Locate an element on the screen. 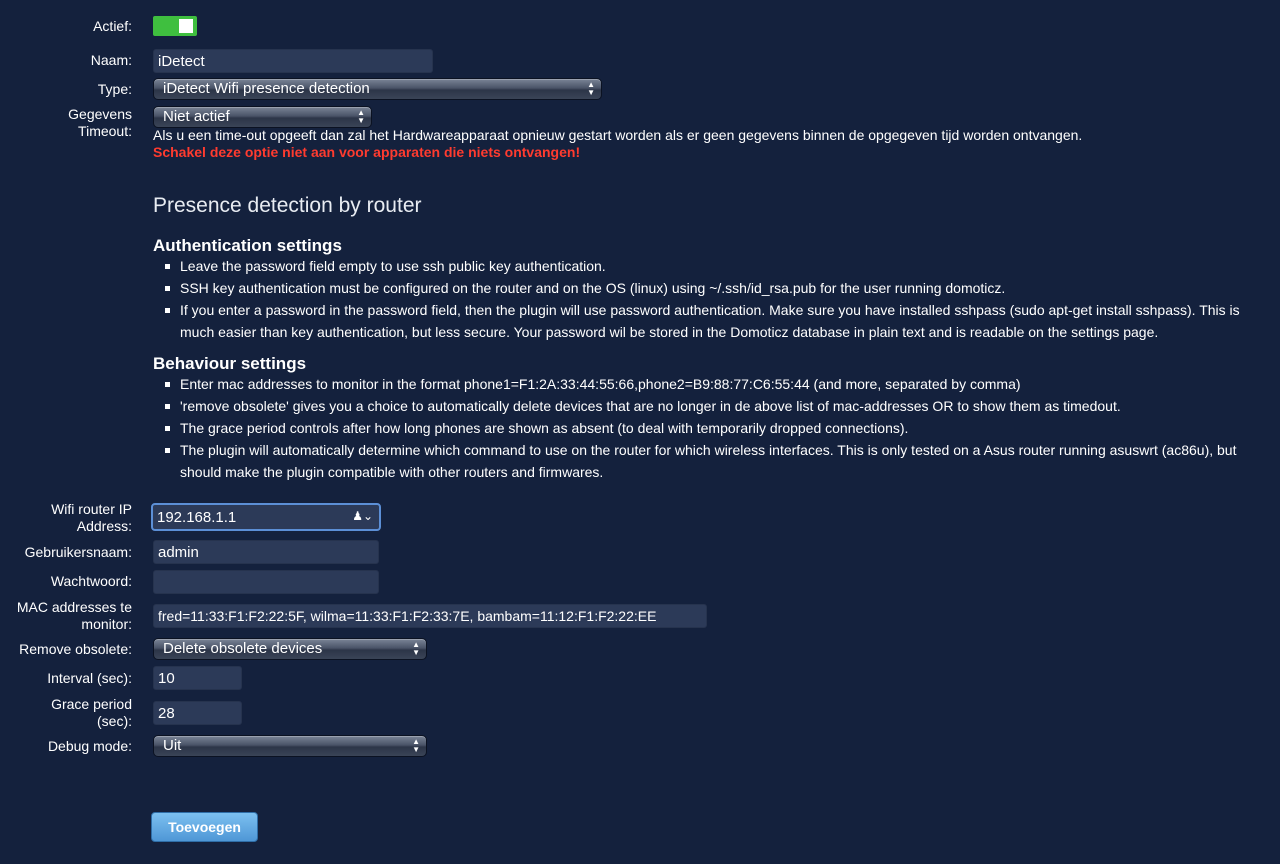 The image size is (1280, 864). debug-select-value: Uit is located at coordinates (172, 745).